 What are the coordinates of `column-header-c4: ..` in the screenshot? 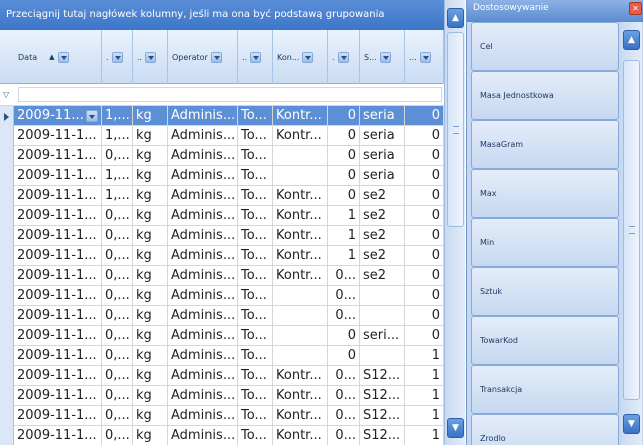 It's located at (255, 57).